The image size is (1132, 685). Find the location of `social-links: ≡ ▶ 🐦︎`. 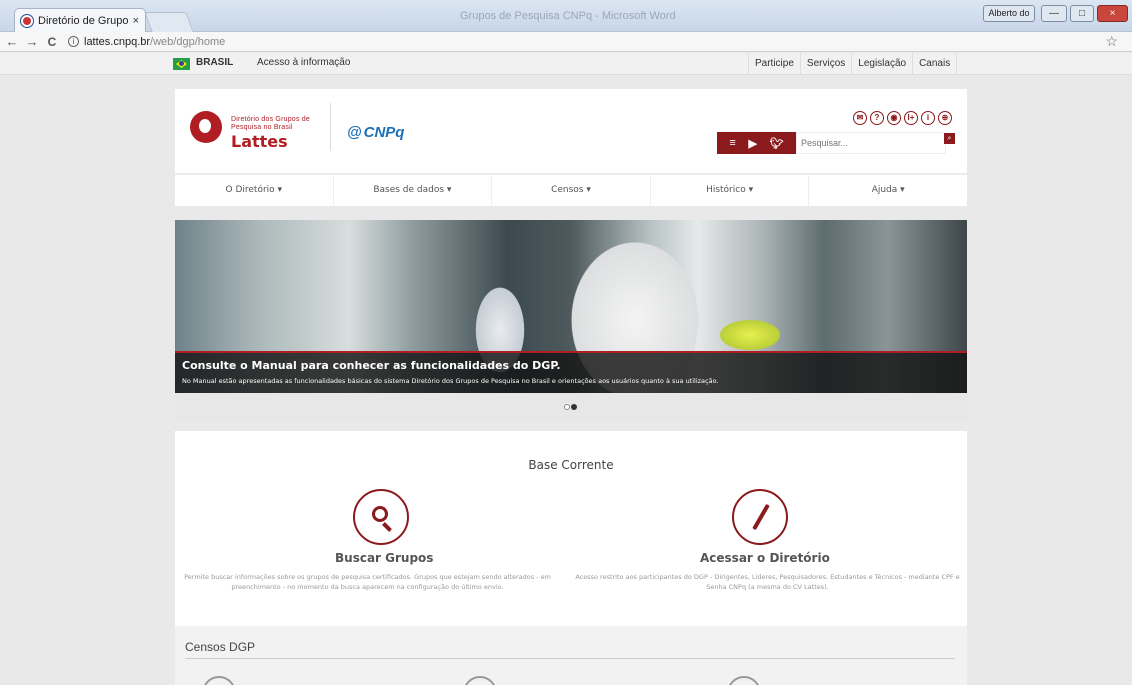

social-links: ≡ ▶ 🐦︎ is located at coordinates (756, 143).